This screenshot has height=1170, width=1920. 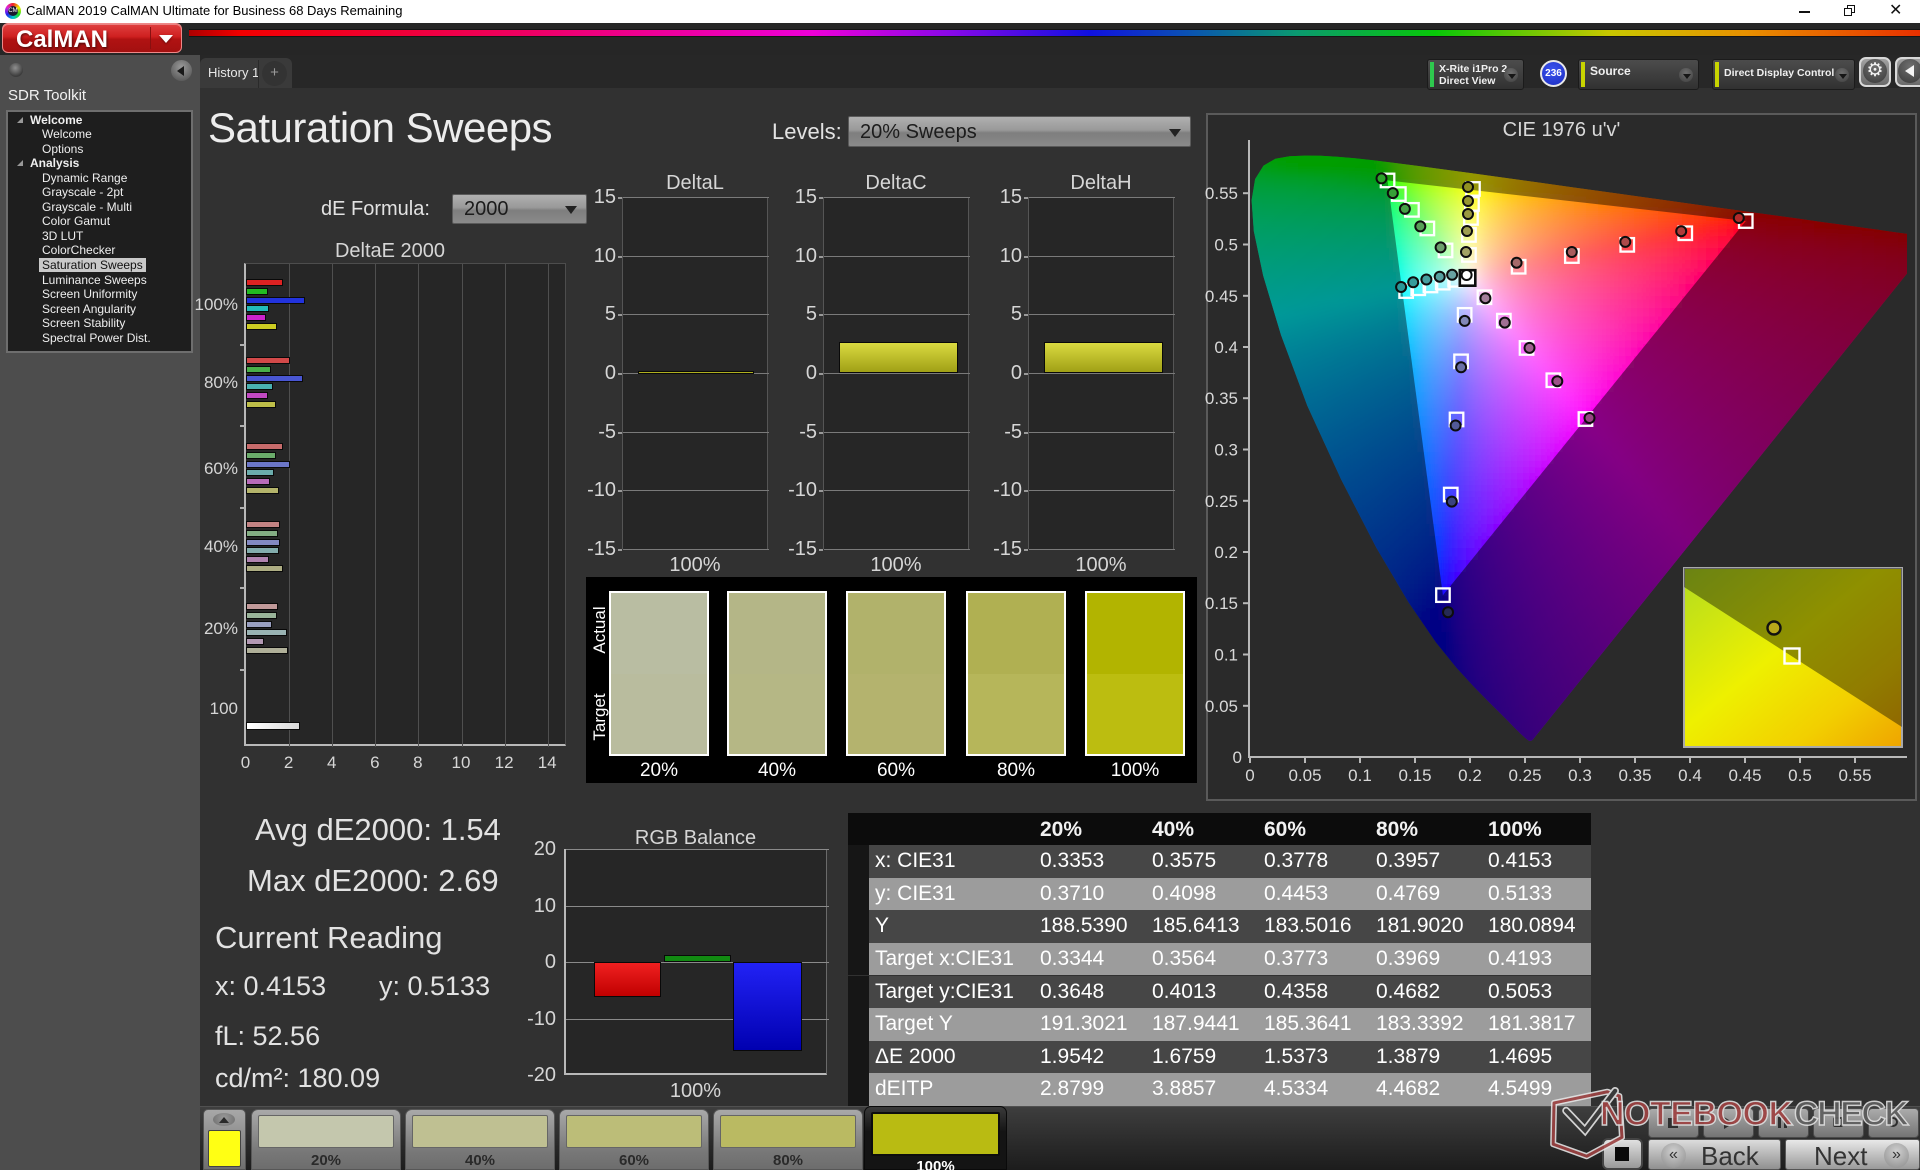 I want to click on svg-text: CHECK, so click(x=1851, y=1114).